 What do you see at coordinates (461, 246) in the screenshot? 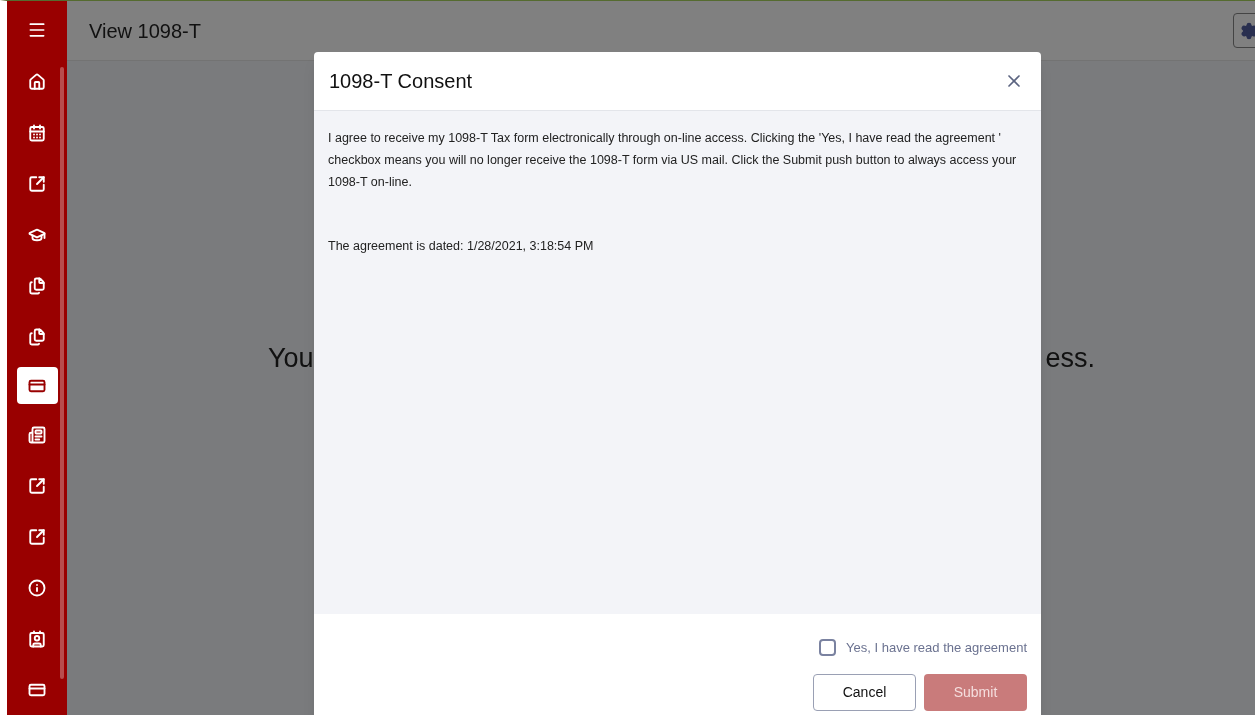
I see `dialog-paragraph: The agreement is dated: 1/28/2021, 3:18:54 PM` at bounding box center [461, 246].